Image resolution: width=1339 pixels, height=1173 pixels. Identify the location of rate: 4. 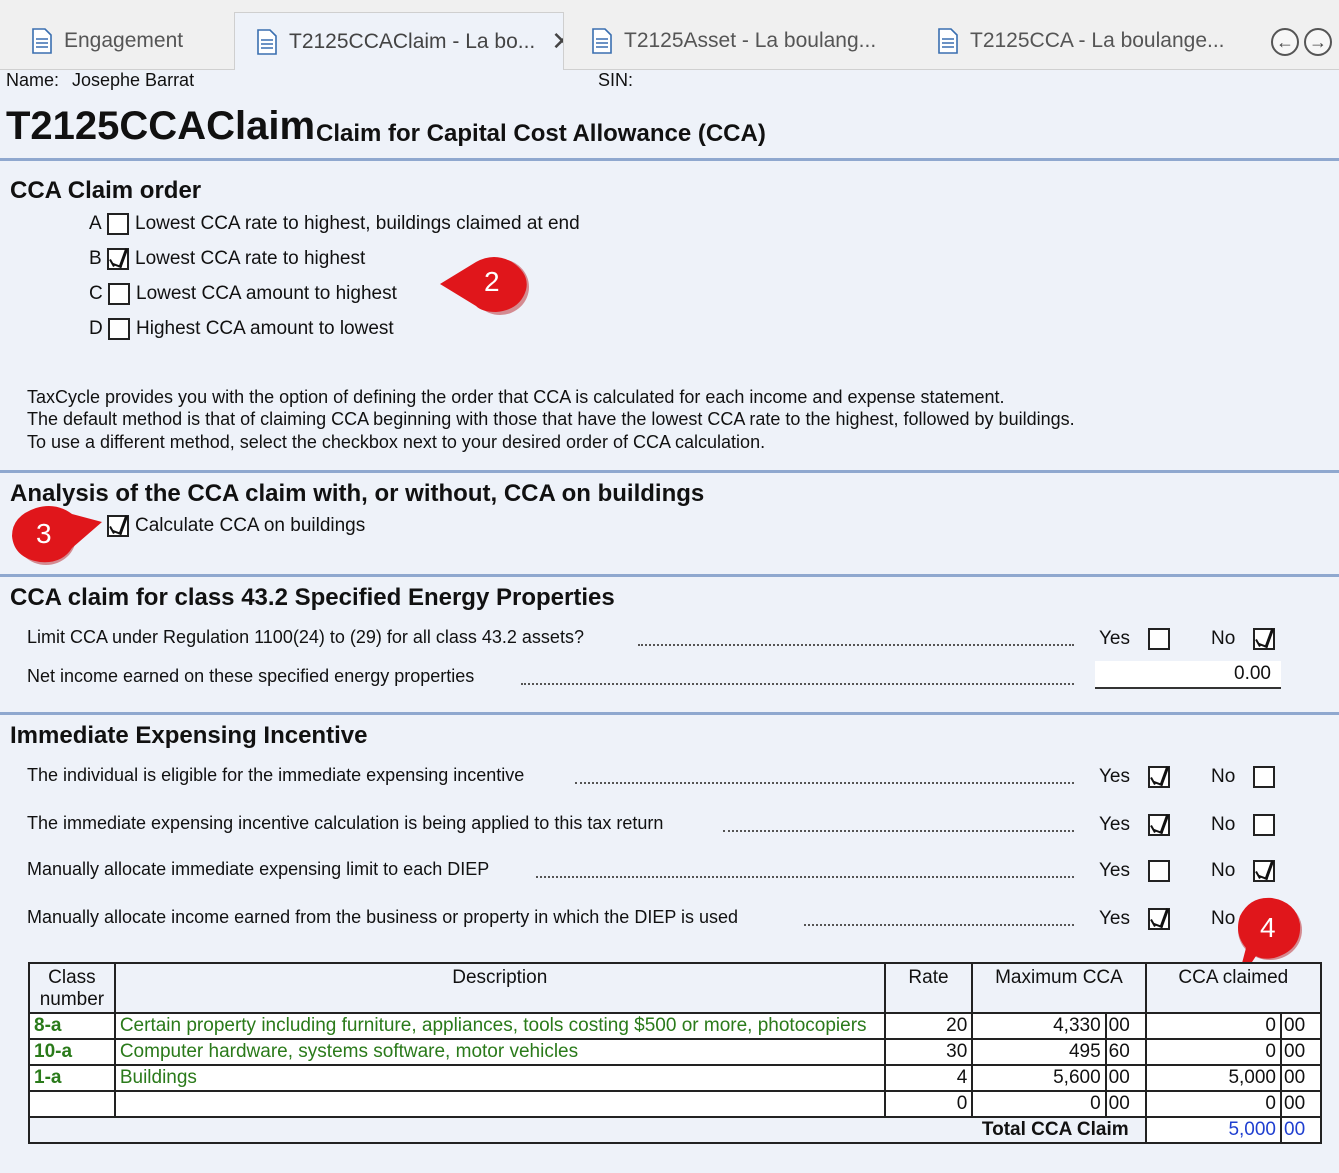
(928, 1078).